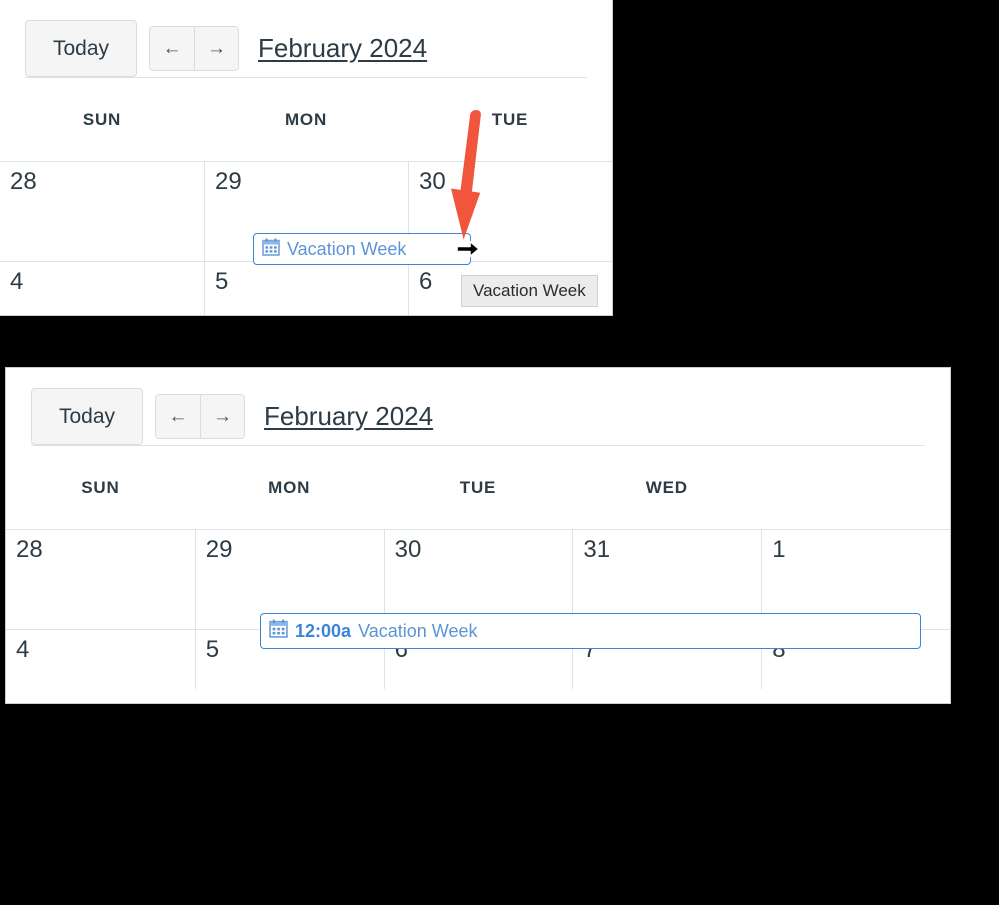 This screenshot has height=905, width=999. What do you see at coordinates (222, 281) in the screenshot?
I see `day-number: 5` at bounding box center [222, 281].